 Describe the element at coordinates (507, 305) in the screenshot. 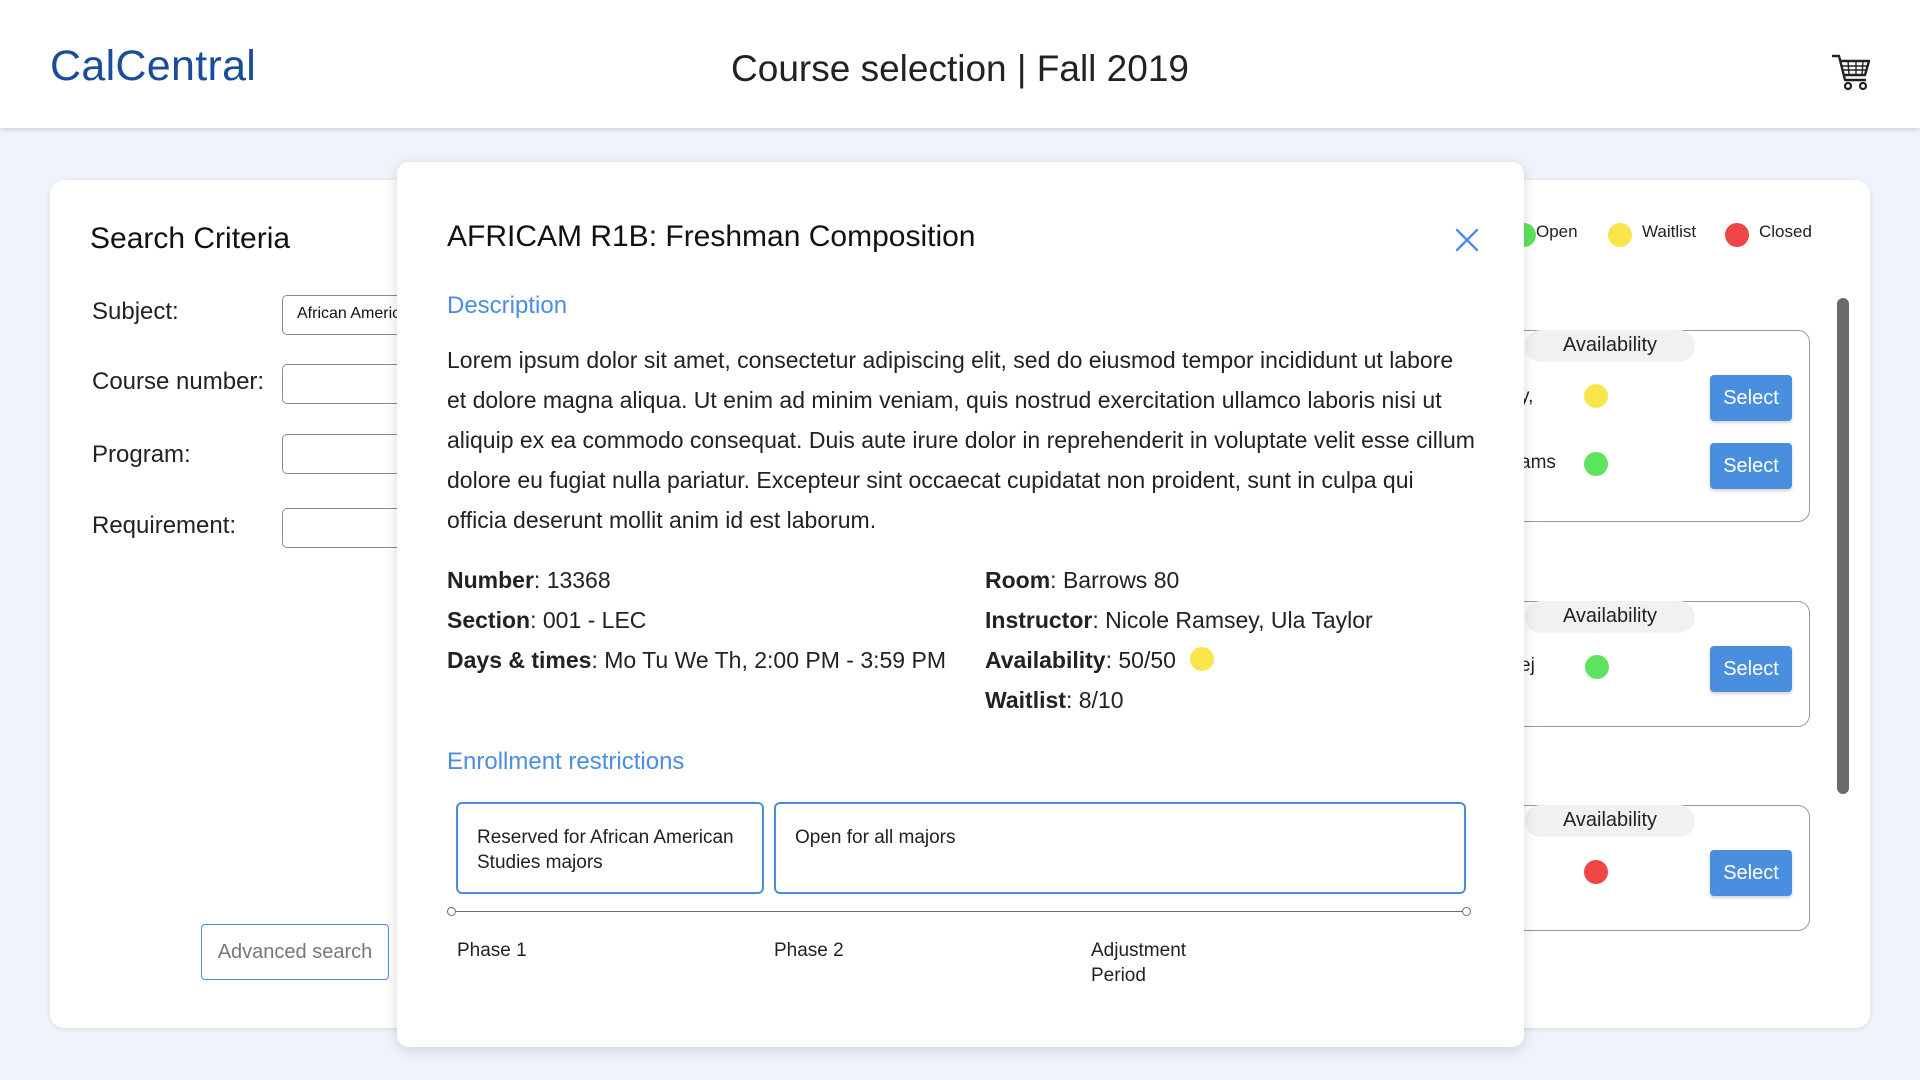

I see `description-heading: Description` at that location.